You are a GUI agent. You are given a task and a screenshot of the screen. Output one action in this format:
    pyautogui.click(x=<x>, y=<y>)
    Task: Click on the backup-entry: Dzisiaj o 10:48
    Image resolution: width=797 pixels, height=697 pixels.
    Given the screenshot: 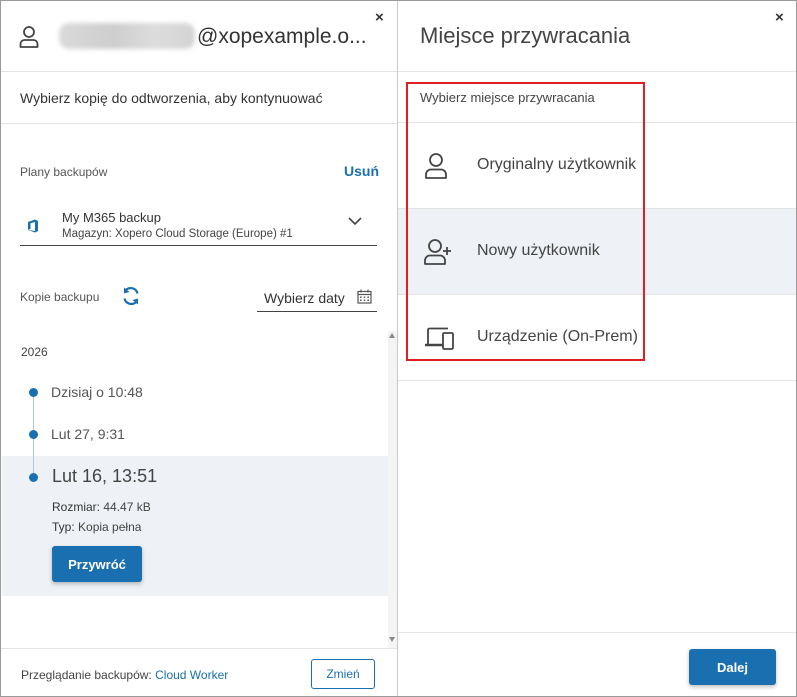 What is the action you would take?
    pyautogui.click(x=97, y=392)
    